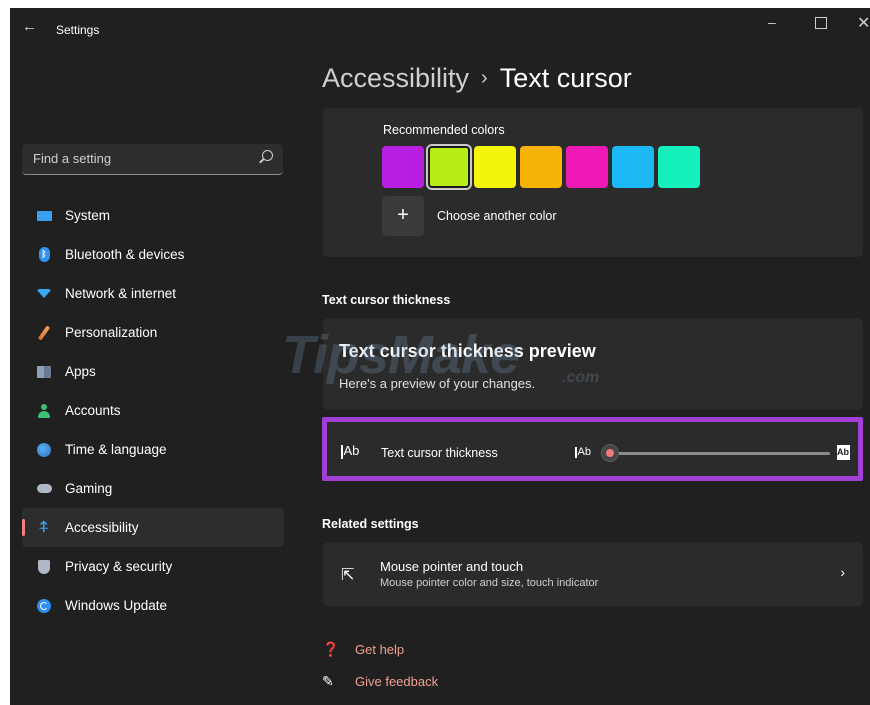 This screenshot has width=870, height=705. Describe the element at coordinates (44, 332) in the screenshot. I see `brush-icon` at that location.